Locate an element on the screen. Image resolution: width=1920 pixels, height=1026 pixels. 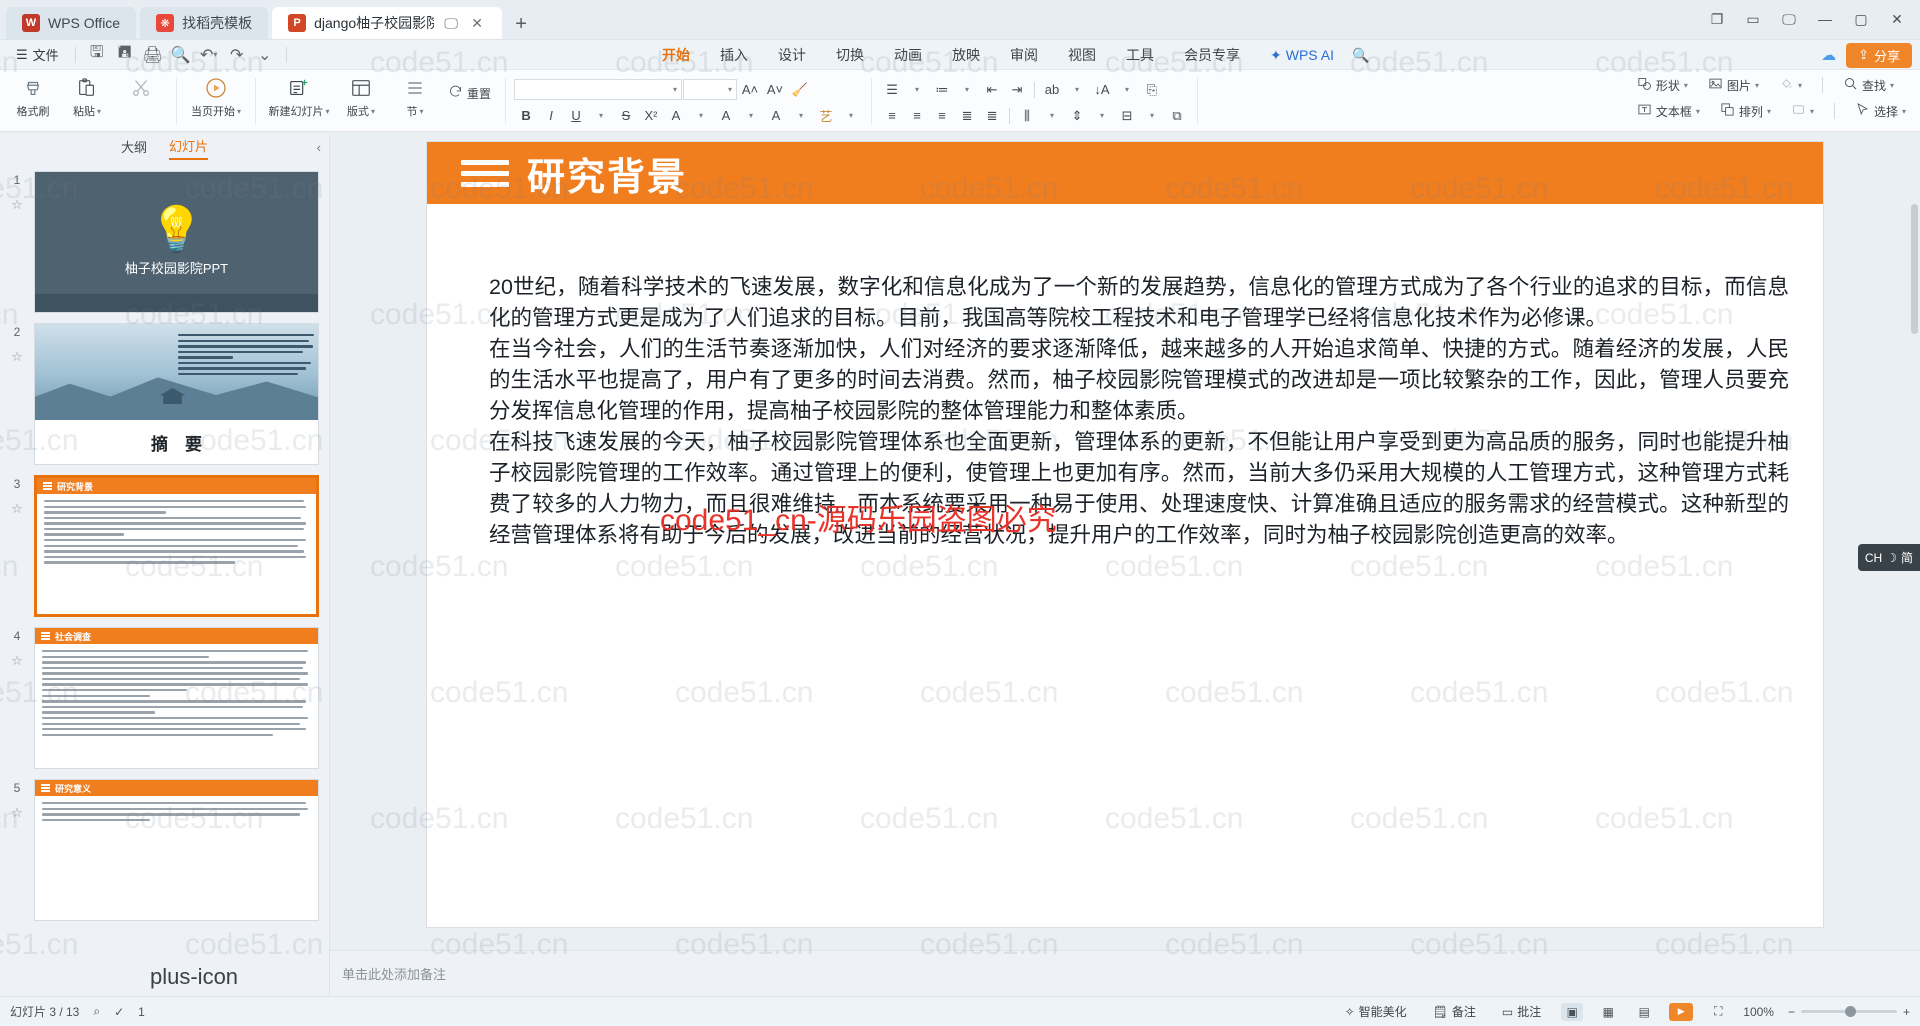
font-size-select: ▾ is located at coordinates (710, 89).